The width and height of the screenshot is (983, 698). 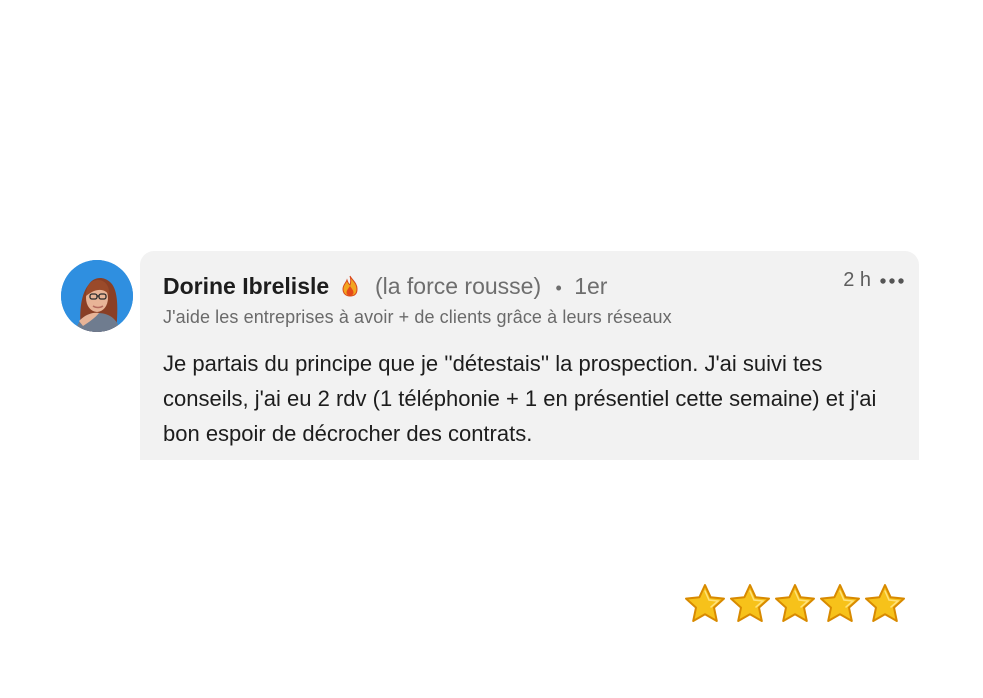 I want to click on star-rating, so click(x=795, y=604).